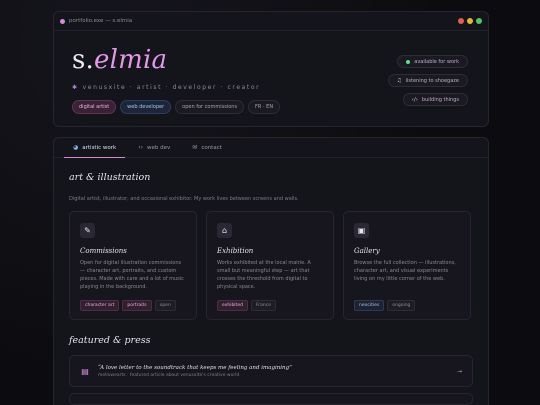 The image size is (540, 405). I want to click on tab-artistic-work: ◕ artistic work, so click(94, 148).